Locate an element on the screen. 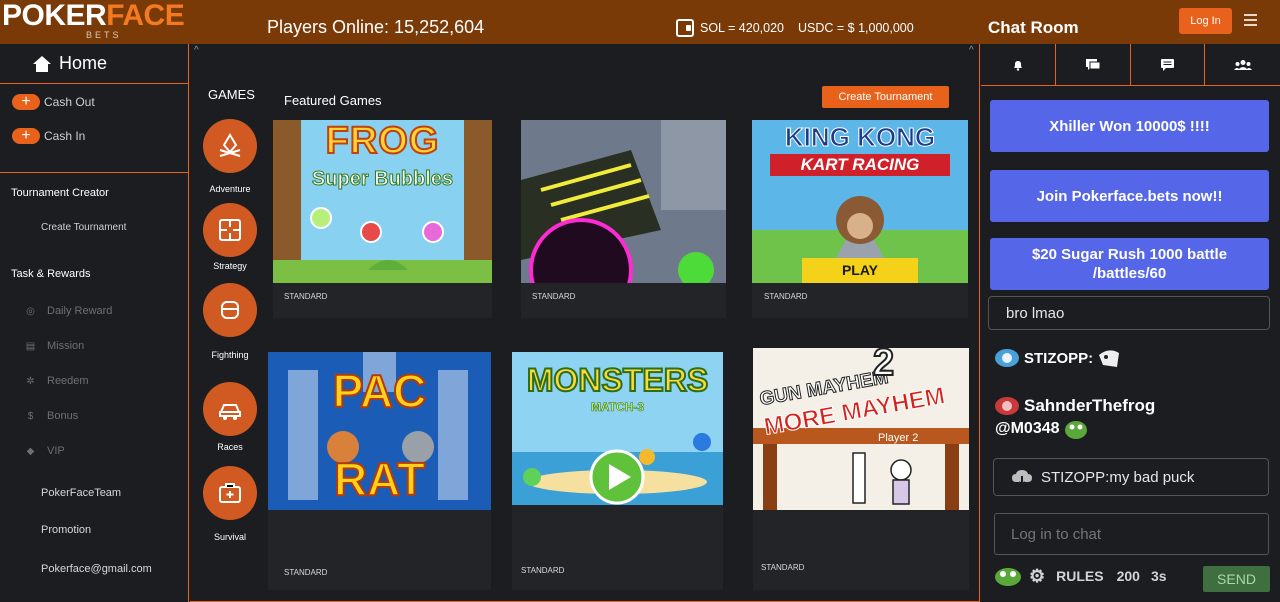 Image resolution: width=1280 pixels, height=602 pixels. scroll-up-right-icon: ^ is located at coordinates (971, 50).